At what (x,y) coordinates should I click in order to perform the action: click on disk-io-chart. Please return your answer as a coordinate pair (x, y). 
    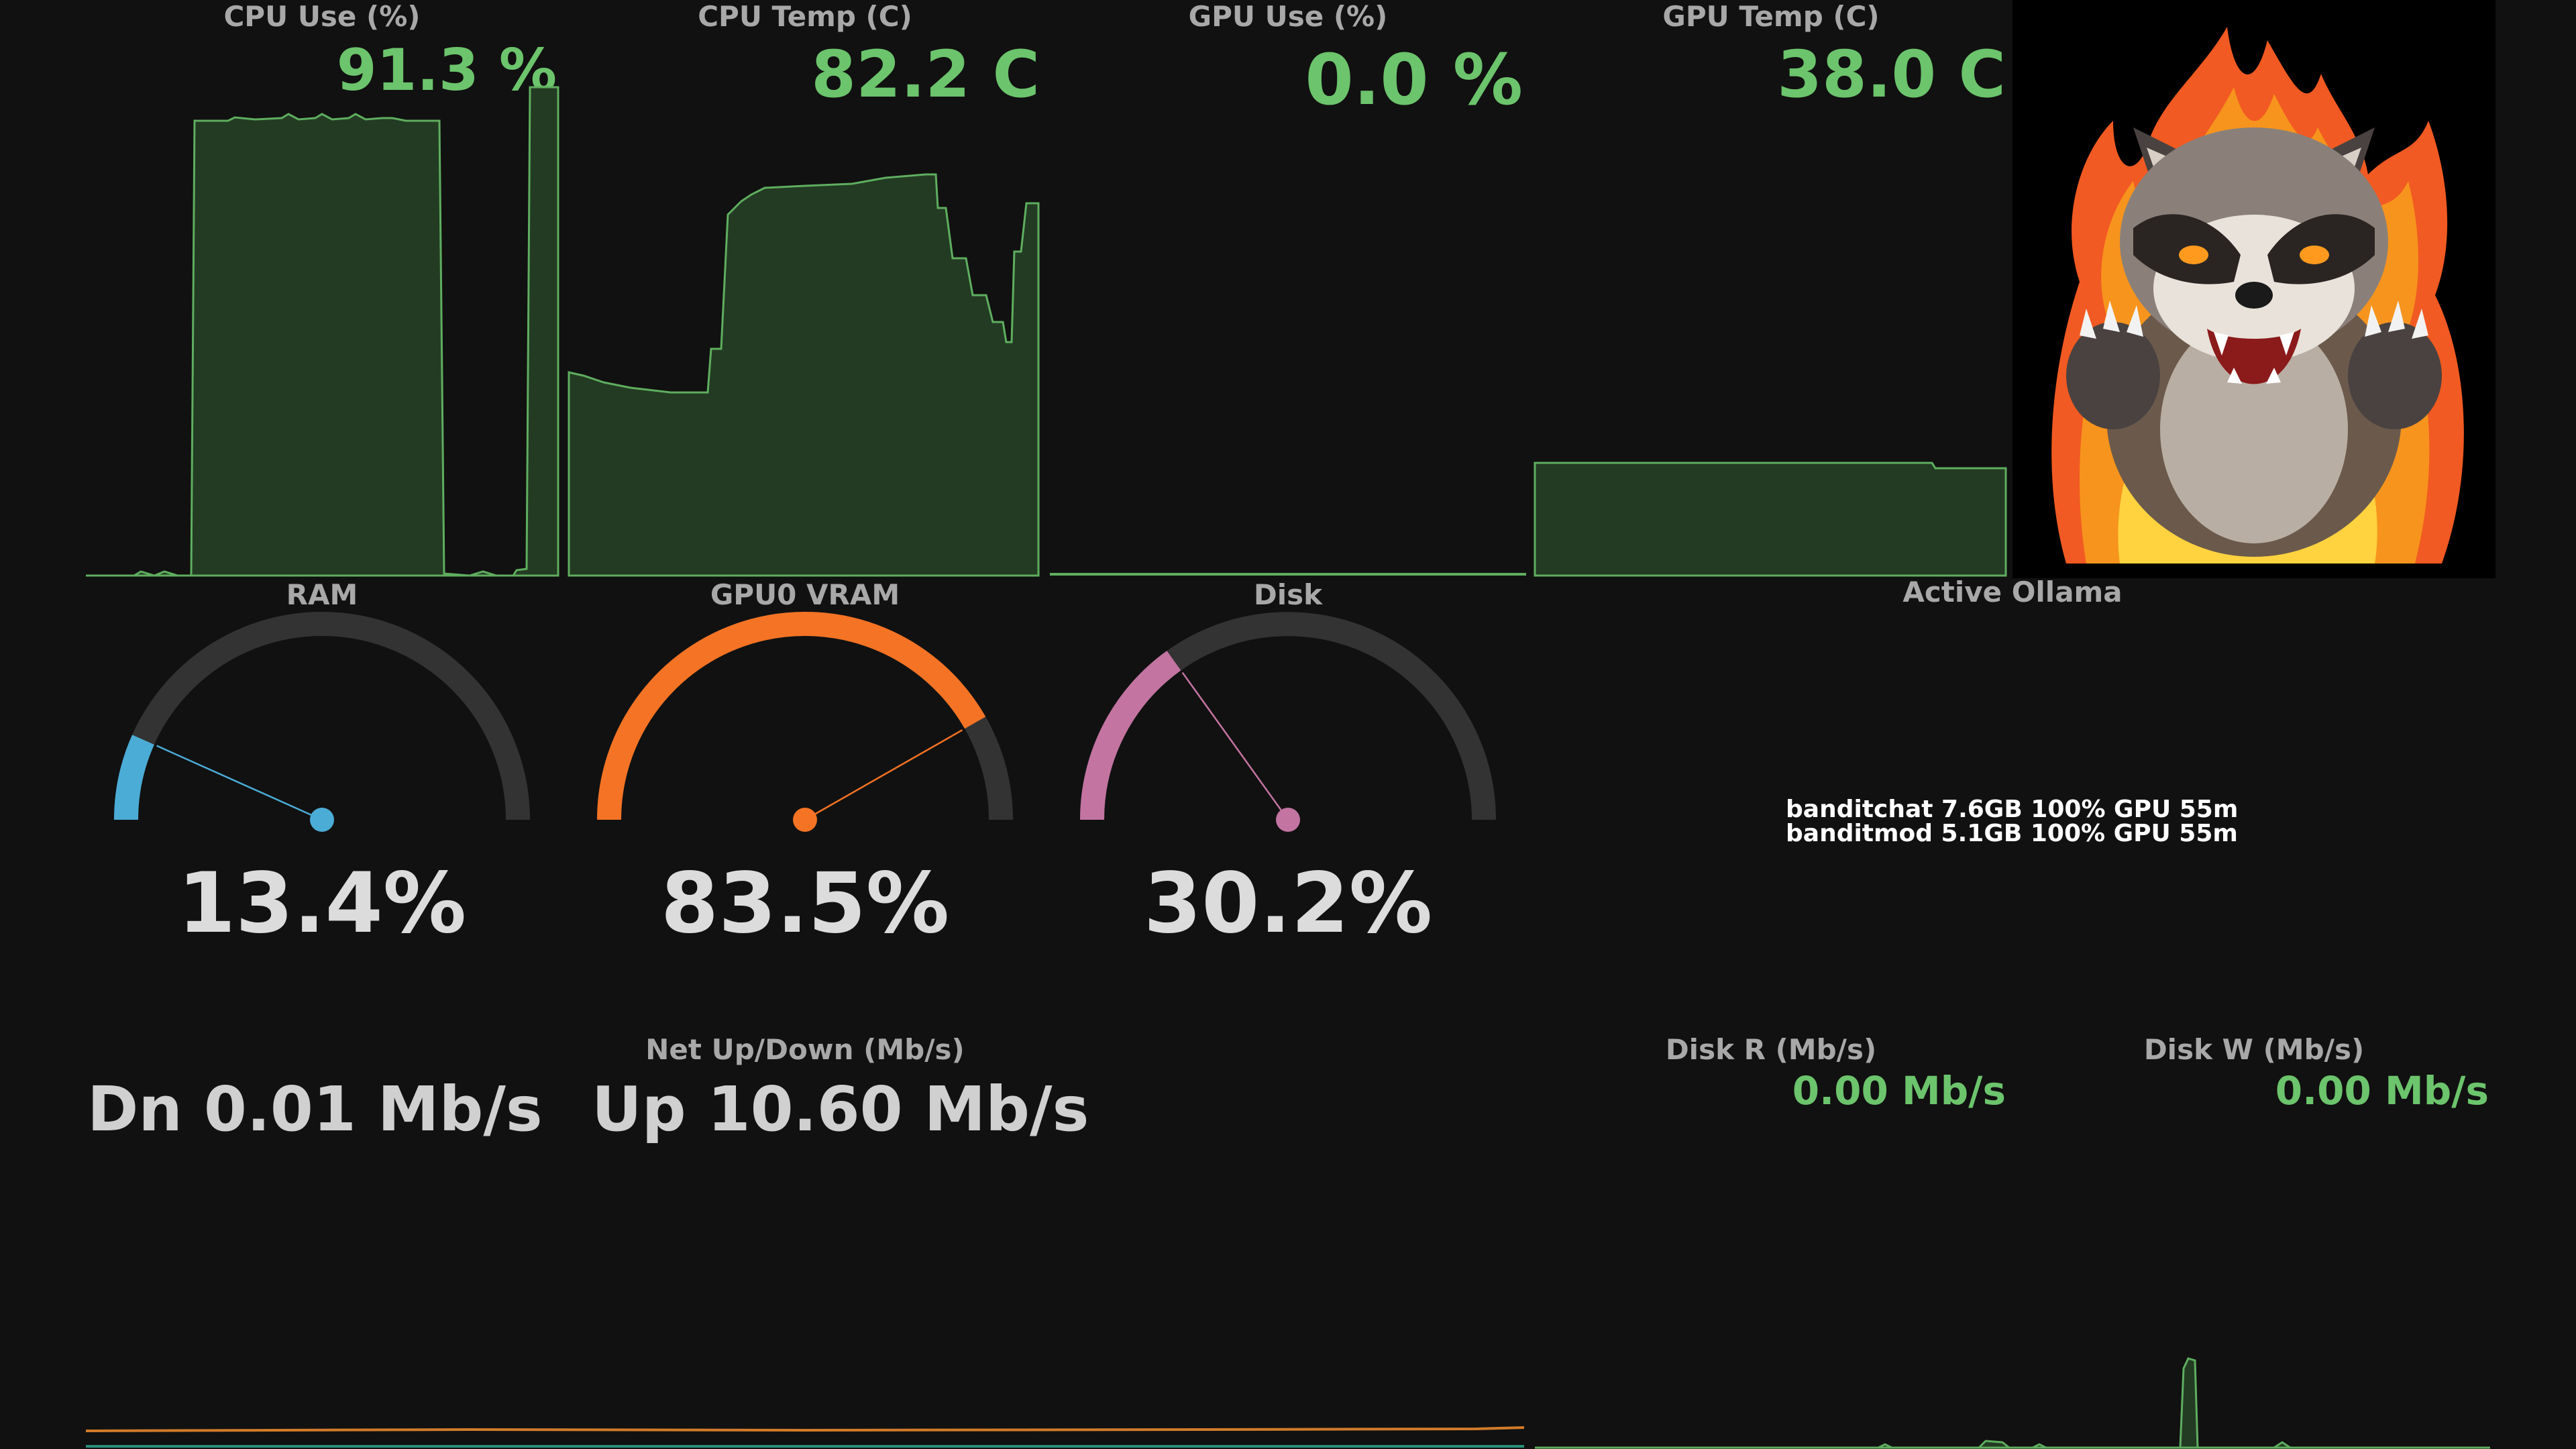
    Looking at the image, I should click on (2012, 1403).